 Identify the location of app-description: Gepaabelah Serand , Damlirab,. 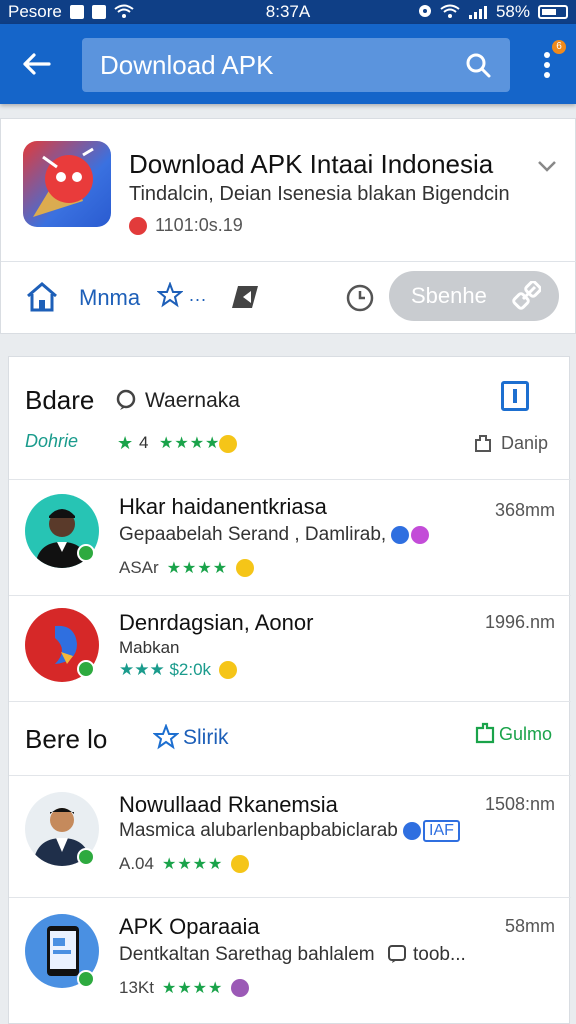
(253, 534).